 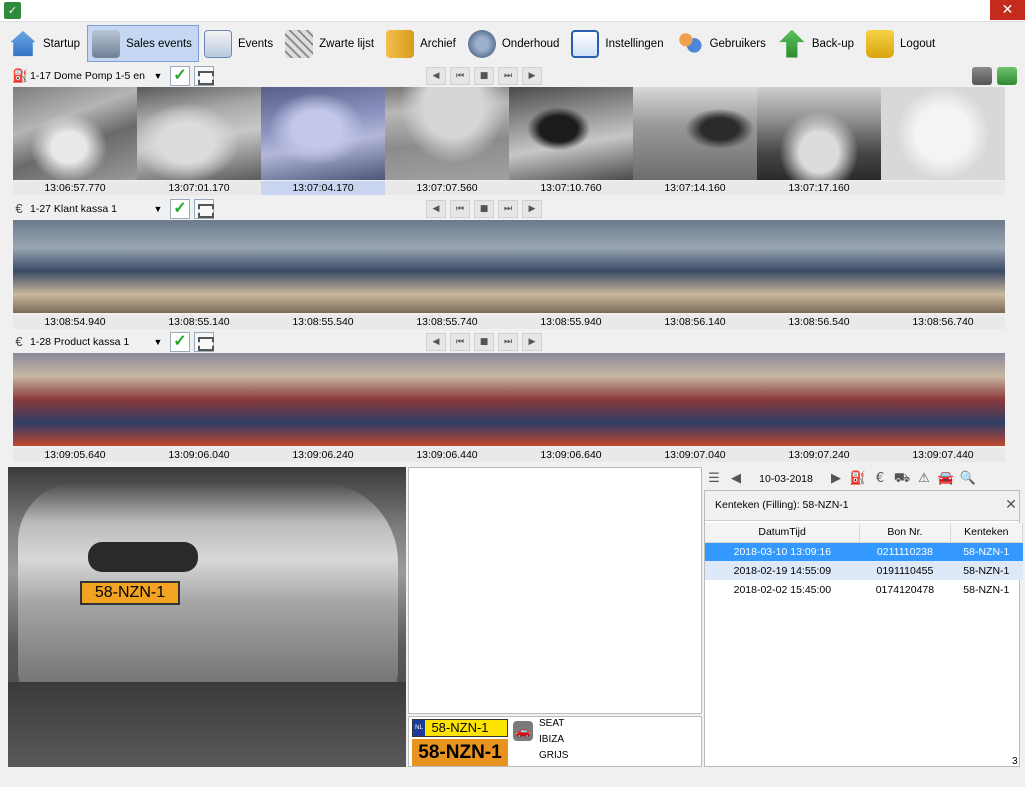 I want to click on toolbar-events-button: Events, so click(x=239, y=43).